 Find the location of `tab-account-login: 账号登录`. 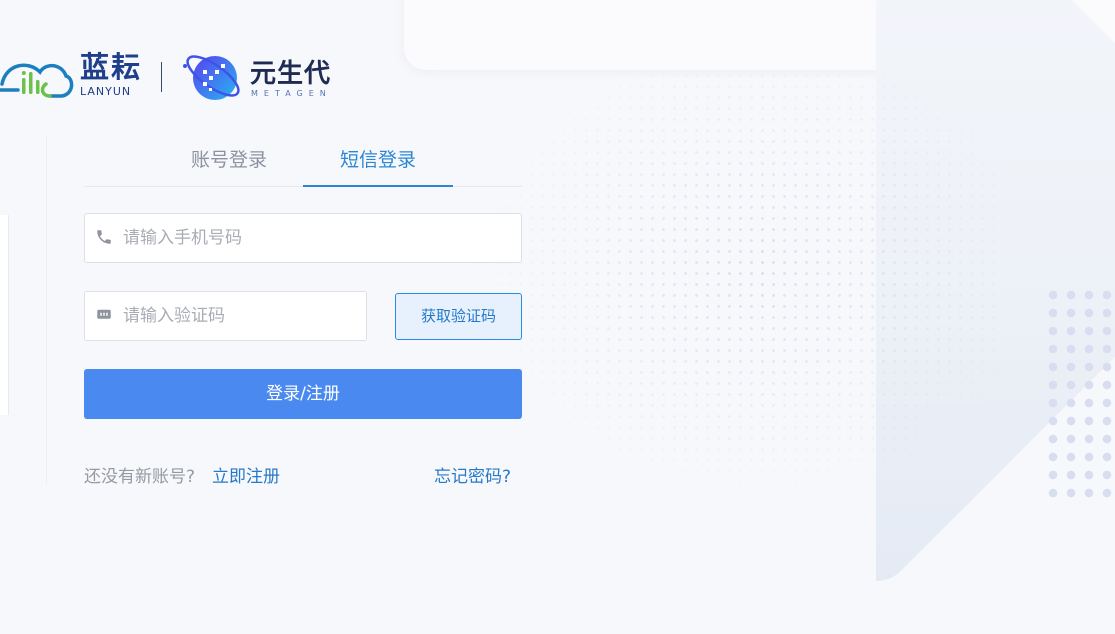

tab-account-login: 账号登录 is located at coordinates (229, 163).